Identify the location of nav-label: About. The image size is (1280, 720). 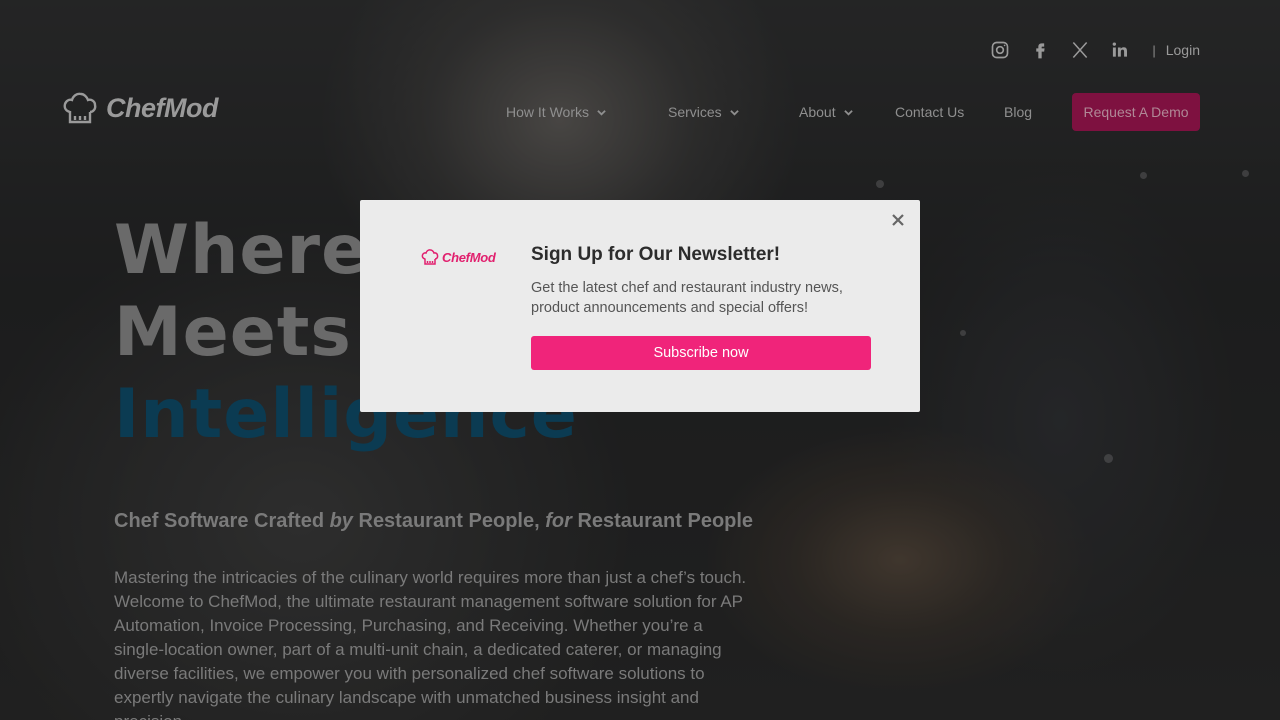
(817, 112).